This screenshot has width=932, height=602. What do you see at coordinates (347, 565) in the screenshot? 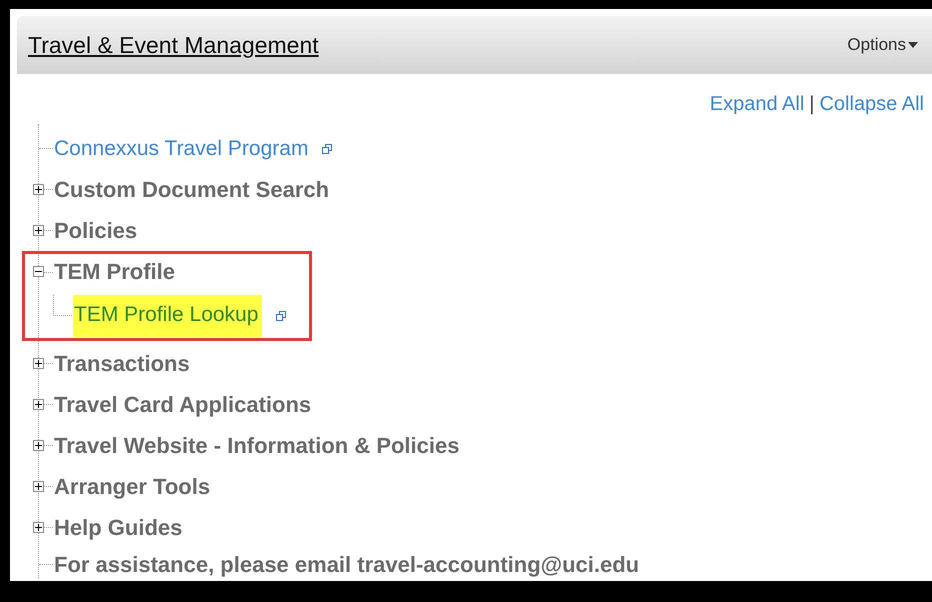
I see `assistance-text: For assistance, please email travel-accounting@uci.edu` at bounding box center [347, 565].